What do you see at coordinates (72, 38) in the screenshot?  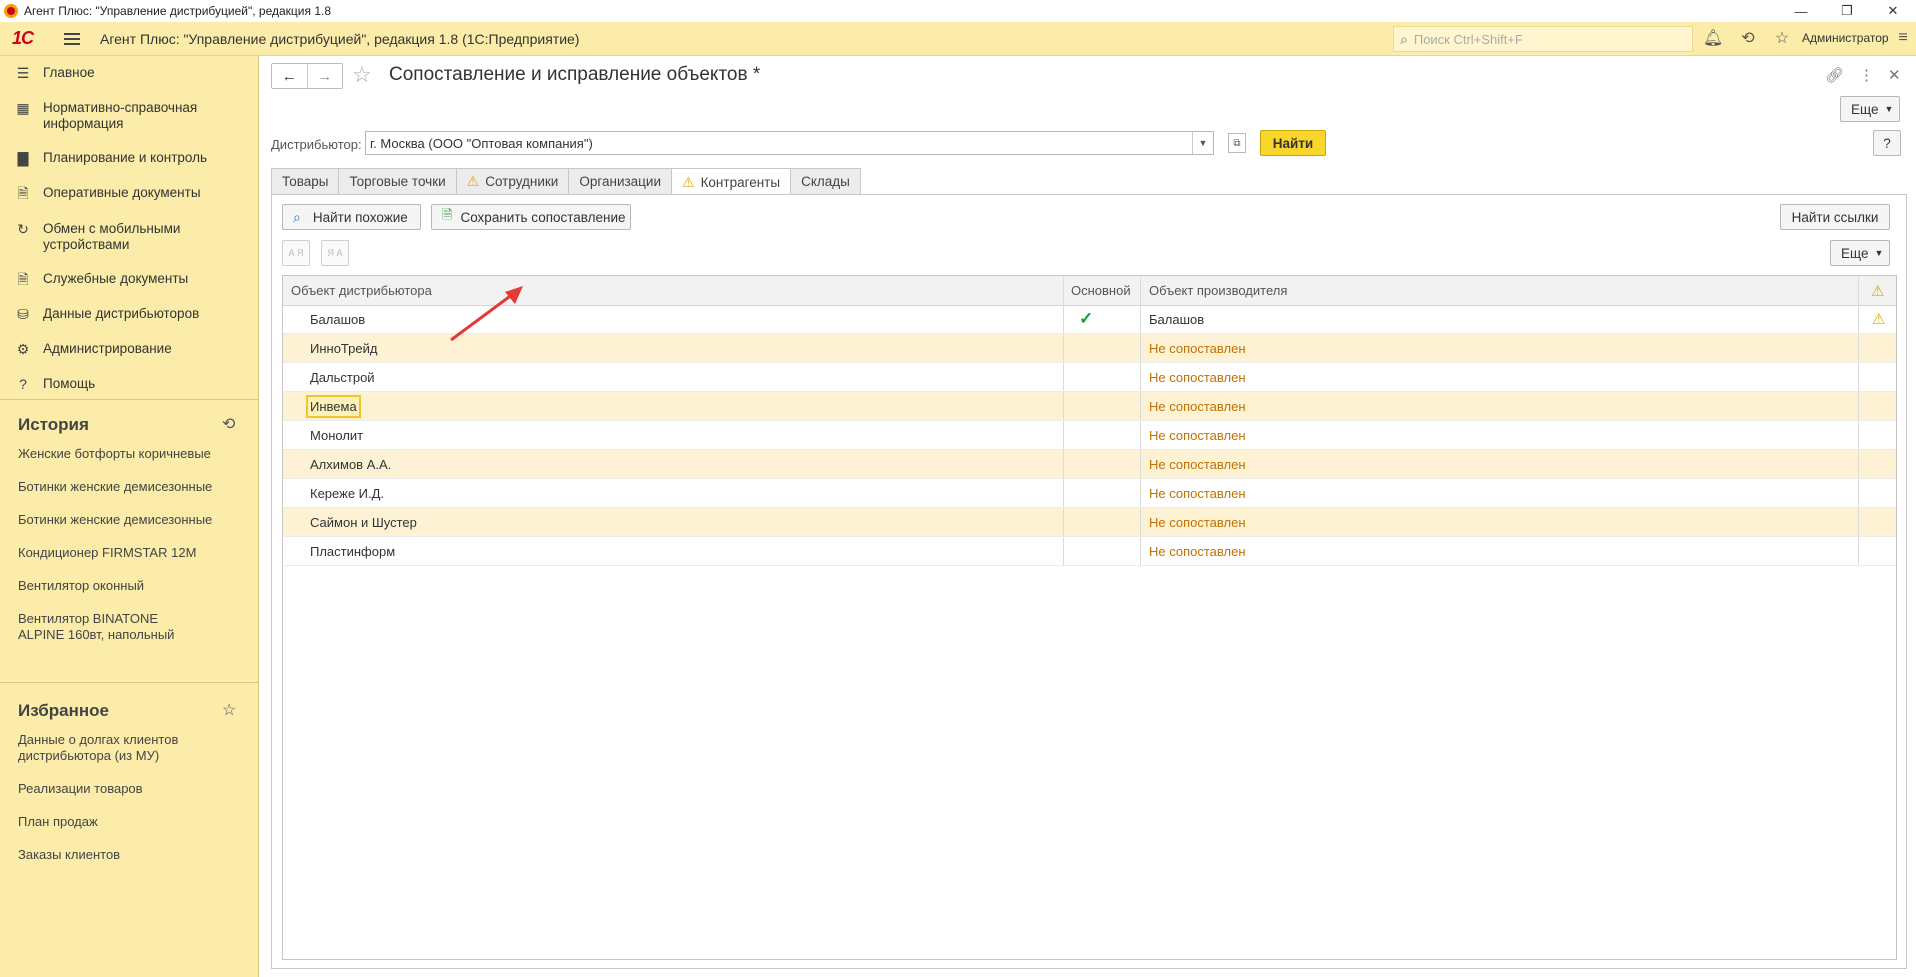 I see `main-menu-icon` at bounding box center [72, 38].